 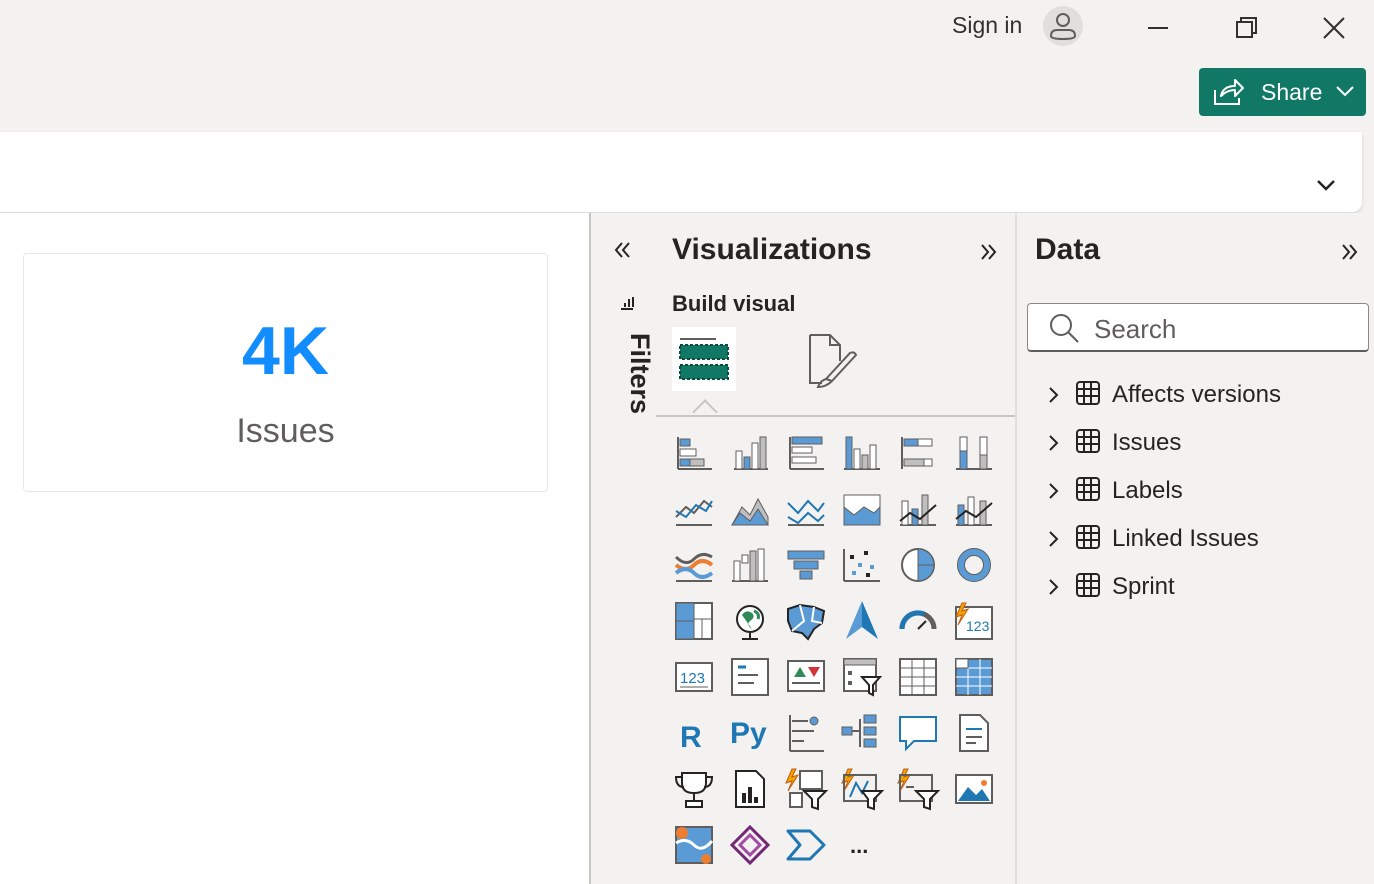 I want to click on stacked-bar-chart-icon, so click(x=694, y=453).